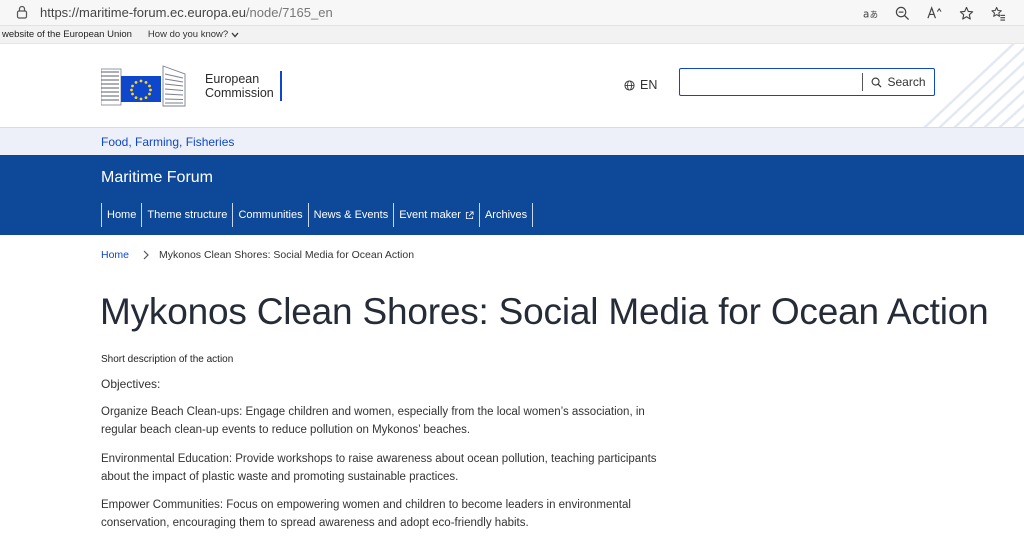 The image size is (1024, 539). Describe the element at coordinates (629, 85) in the screenshot. I see `globe-icon` at that location.